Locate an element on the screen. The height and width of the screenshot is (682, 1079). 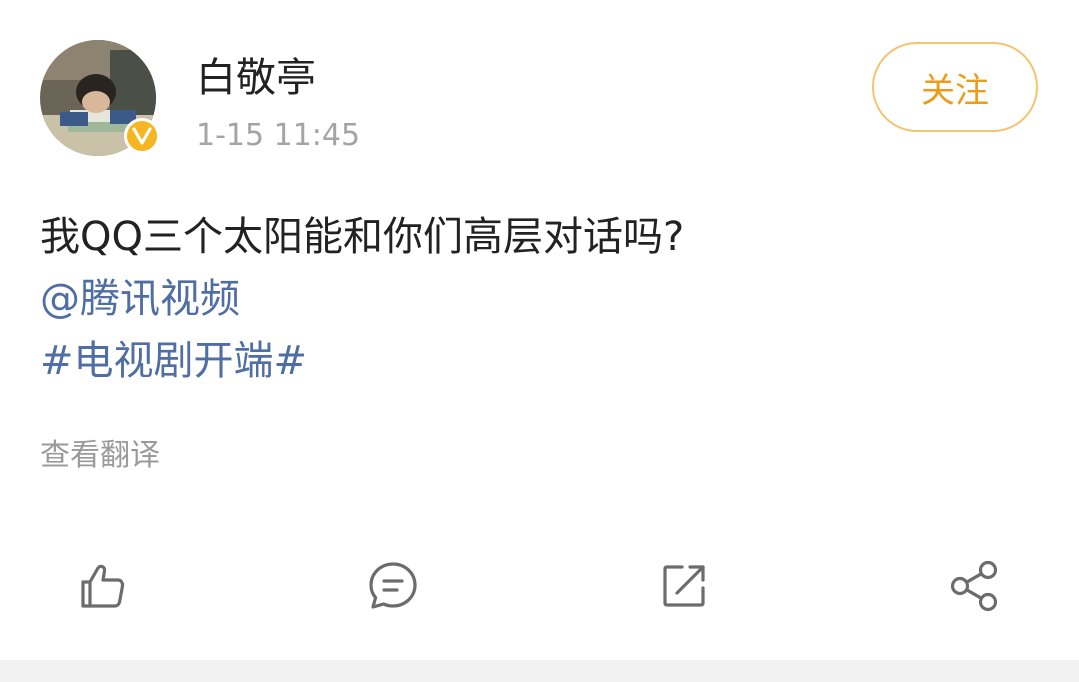
comment-button is located at coordinates (393, 586).